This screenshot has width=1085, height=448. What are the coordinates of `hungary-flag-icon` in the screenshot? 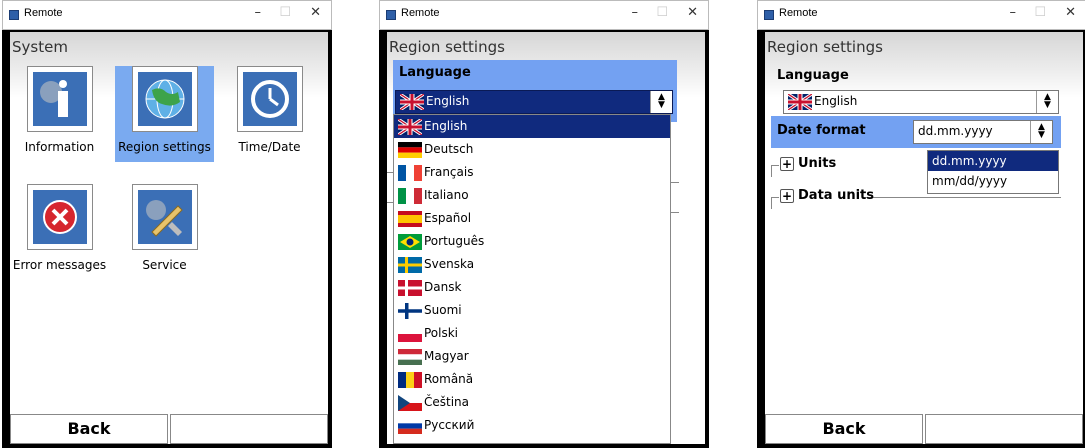 It's located at (410, 357).